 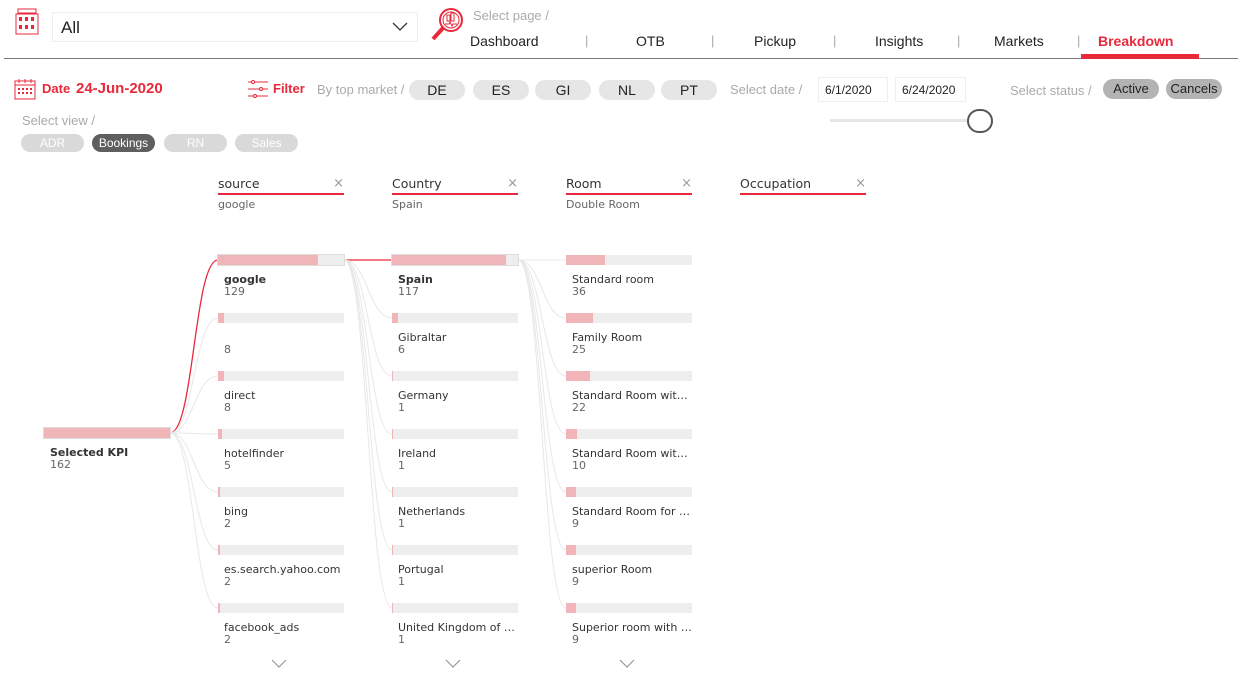 What do you see at coordinates (281, 450) in the screenshot?
I see `tree-node: hotelfinder 5` at bounding box center [281, 450].